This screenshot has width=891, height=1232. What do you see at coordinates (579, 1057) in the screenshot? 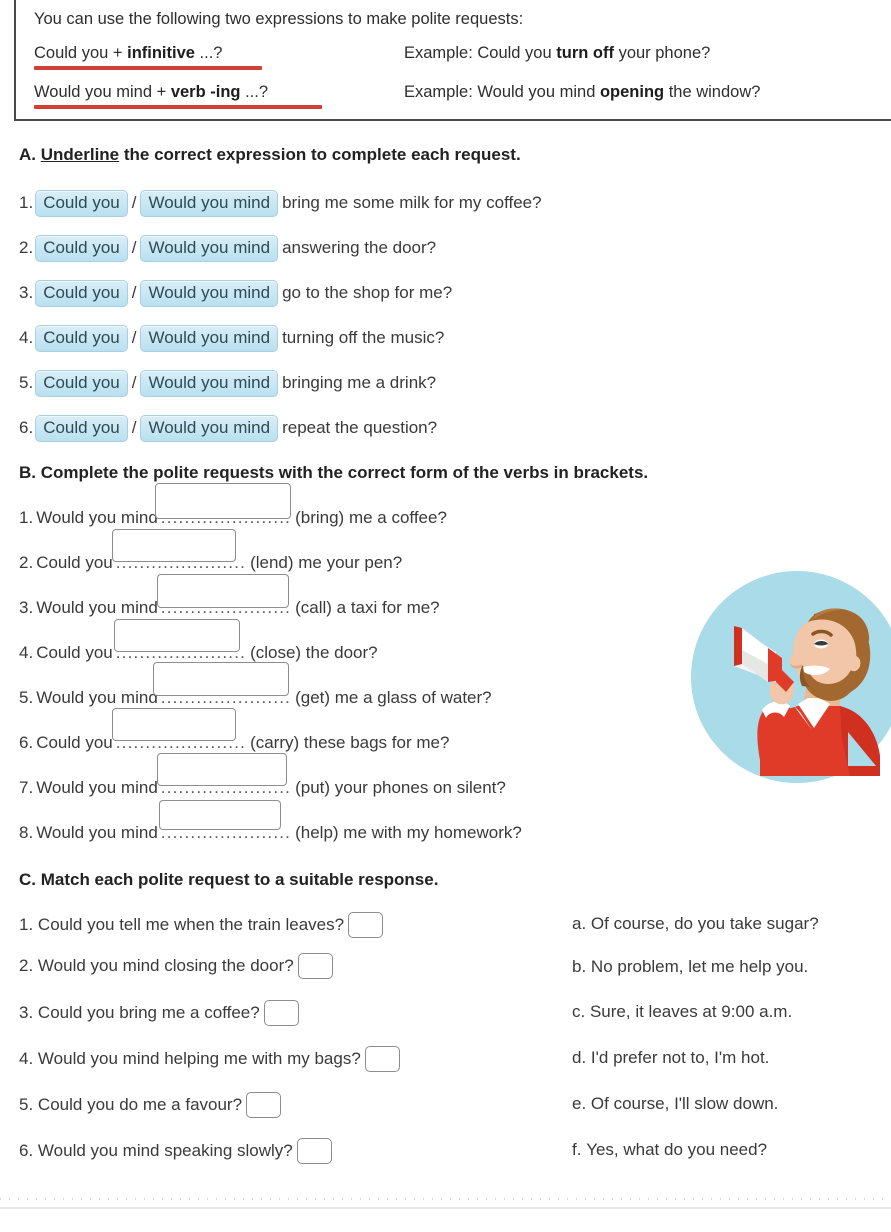
I see `response-letter: d.` at bounding box center [579, 1057].